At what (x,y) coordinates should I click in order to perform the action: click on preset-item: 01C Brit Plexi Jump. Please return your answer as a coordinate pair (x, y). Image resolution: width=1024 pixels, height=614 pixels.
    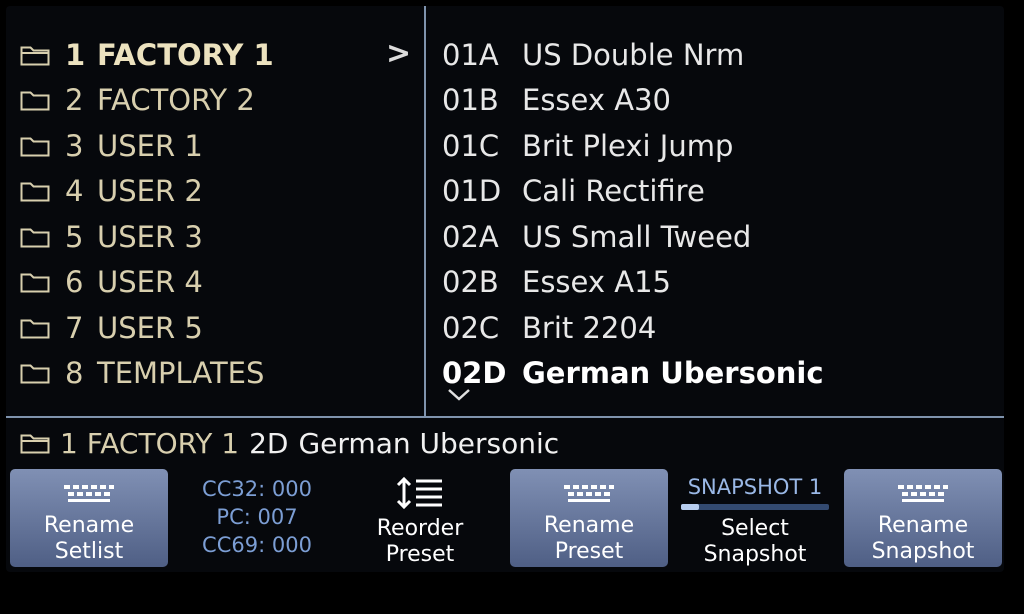
    Looking at the image, I should click on (722, 146).